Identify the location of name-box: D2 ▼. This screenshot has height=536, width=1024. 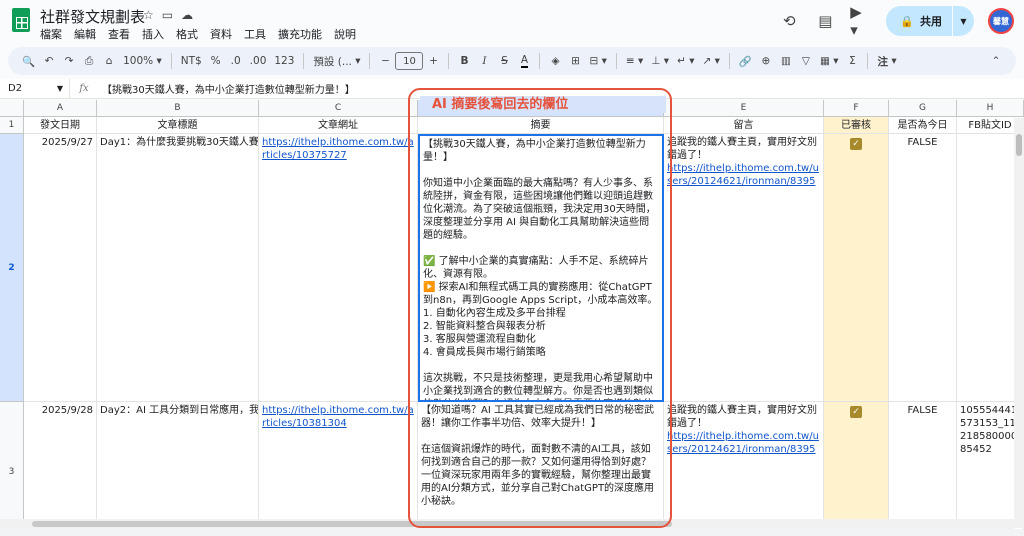
(35, 88).